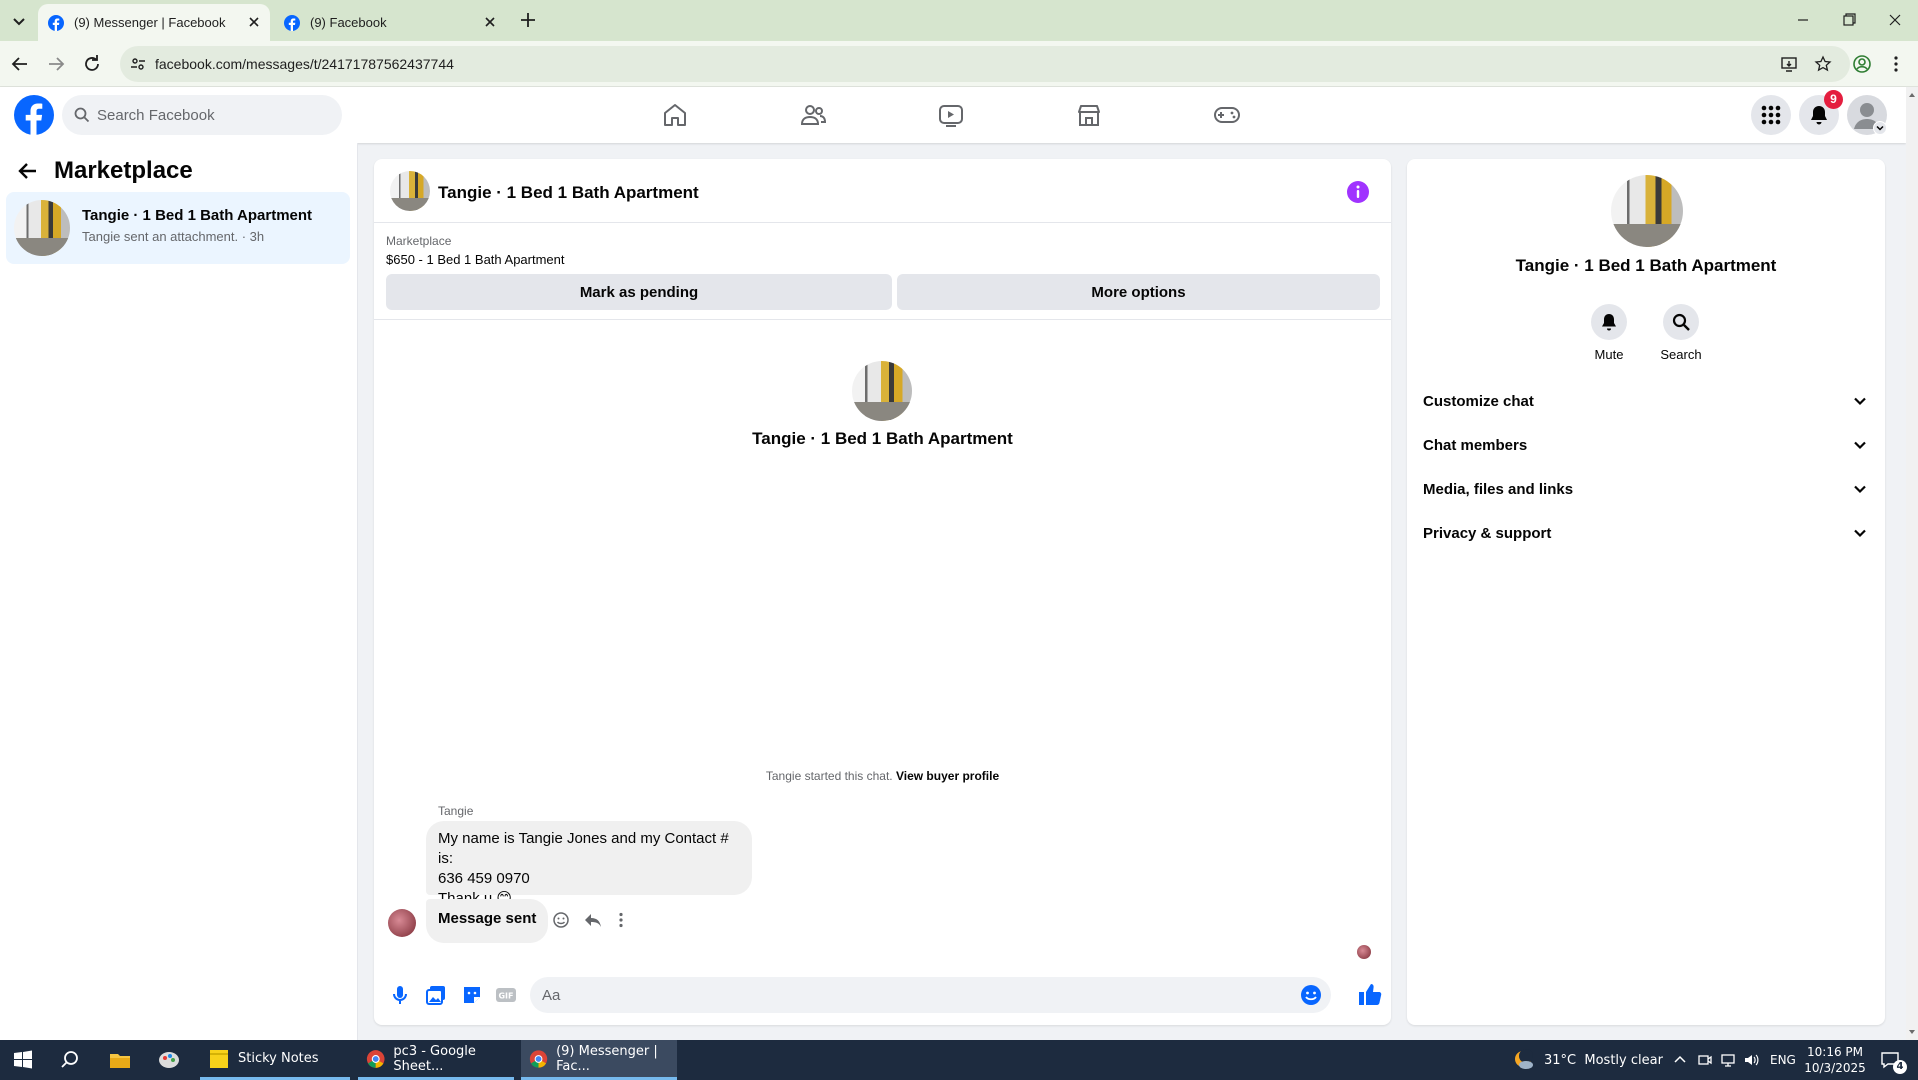 Image resolution: width=1918 pixels, height=1080 pixels. What do you see at coordinates (1705, 1060) in the screenshot?
I see `meet-now-icon` at bounding box center [1705, 1060].